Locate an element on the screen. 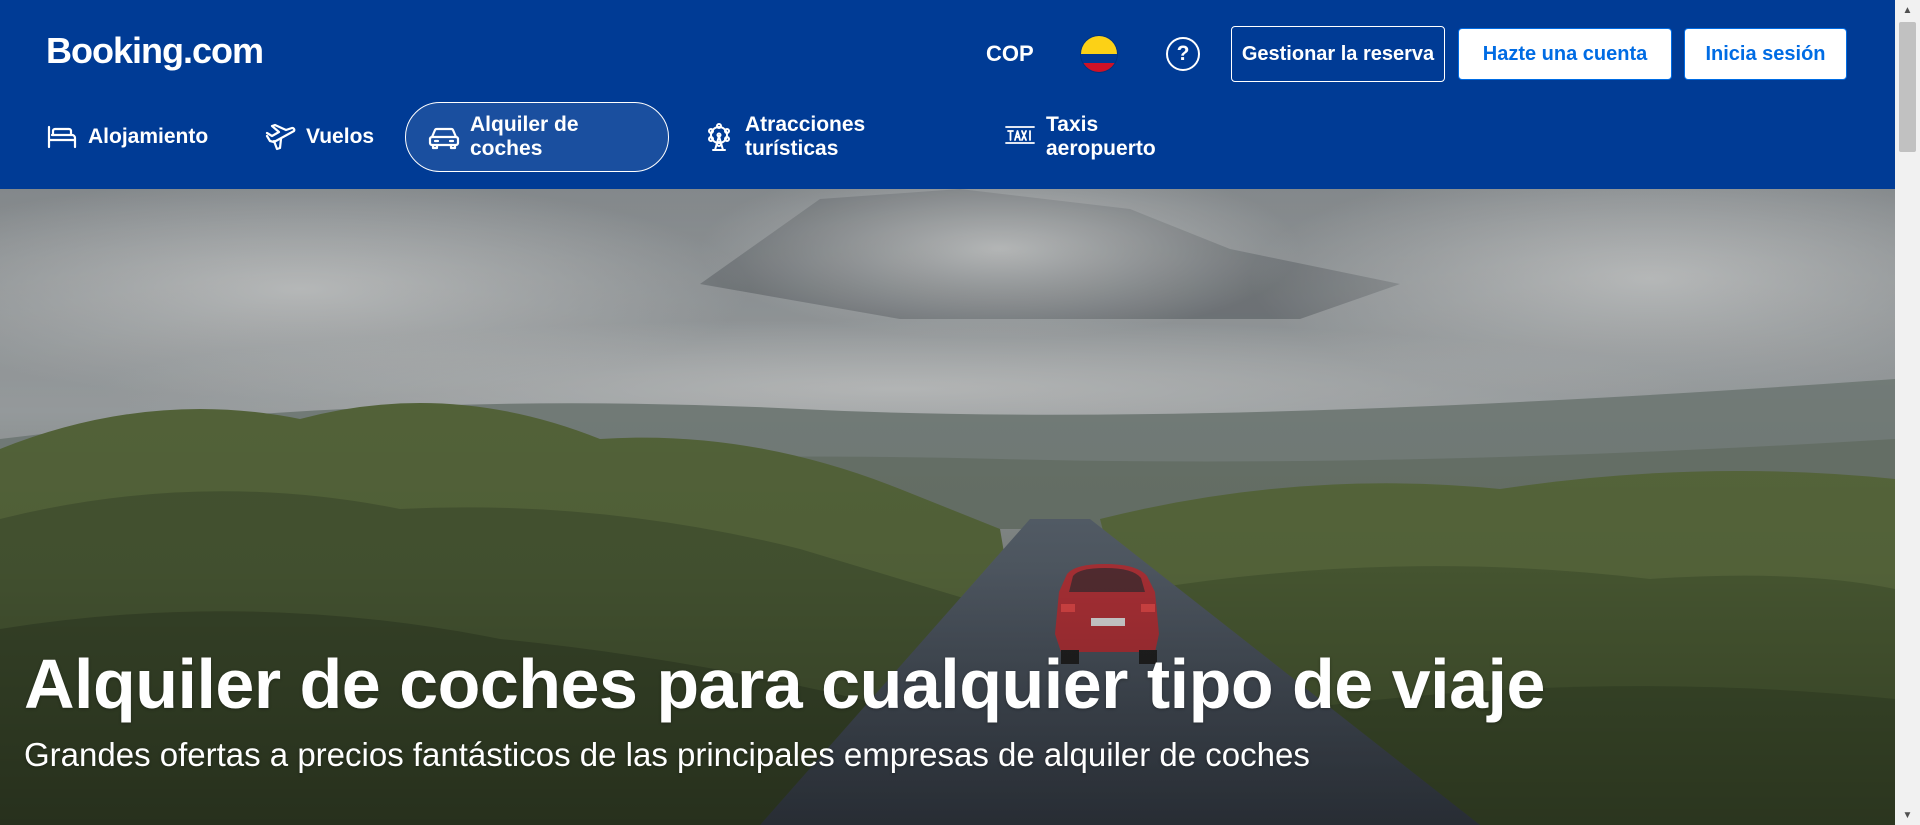 The image size is (1920, 825). colombia-flag-icon is located at coordinates (1099, 54).